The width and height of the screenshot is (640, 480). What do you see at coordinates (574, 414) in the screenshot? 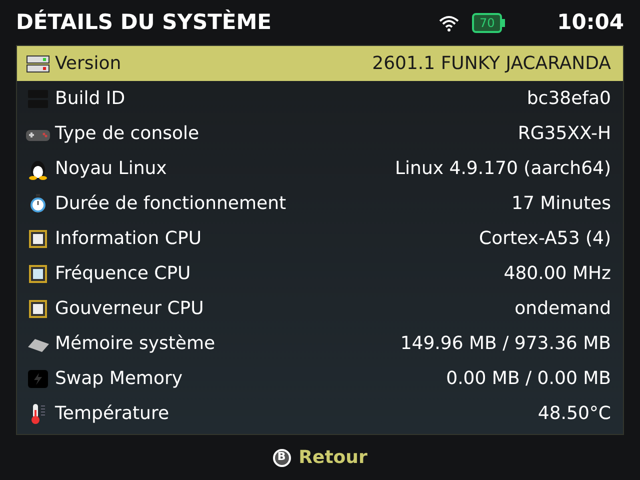
I see `row-value: 48.50°C` at bounding box center [574, 414].